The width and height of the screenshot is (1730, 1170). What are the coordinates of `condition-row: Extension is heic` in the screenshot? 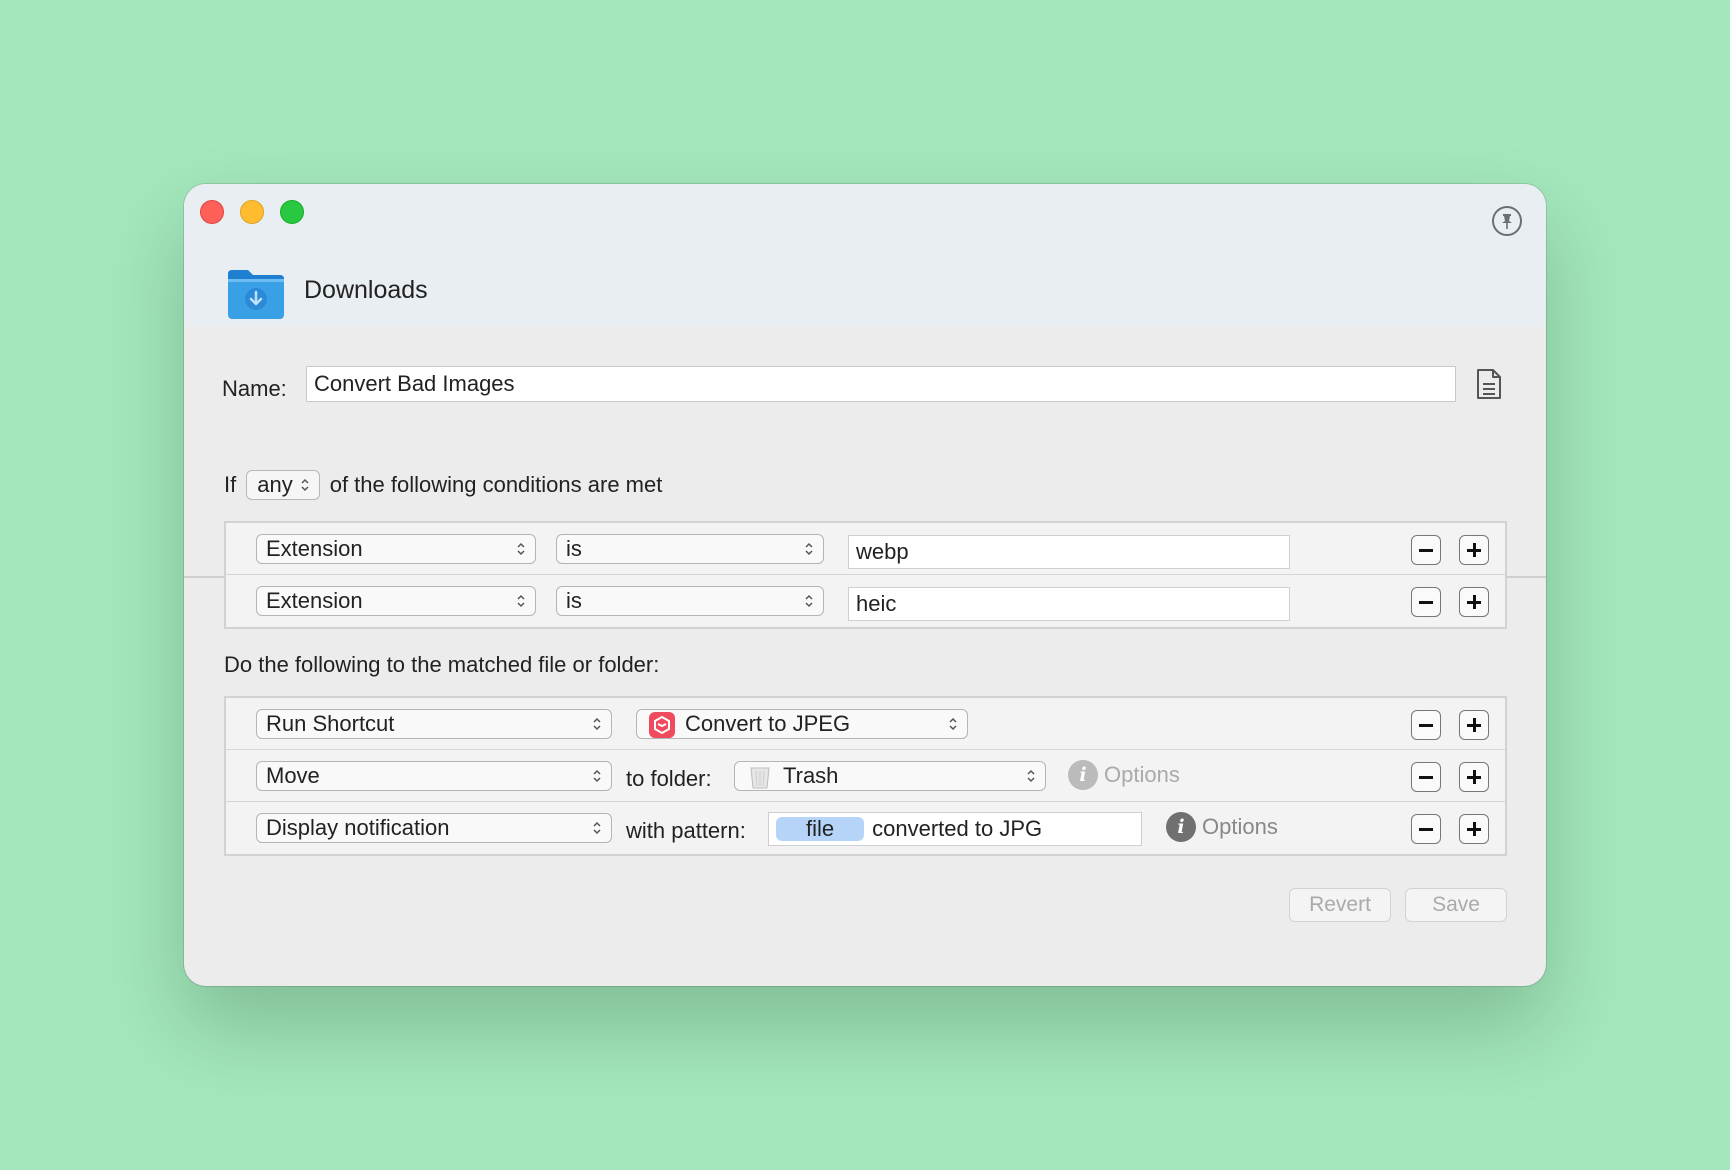 It's located at (865, 601).